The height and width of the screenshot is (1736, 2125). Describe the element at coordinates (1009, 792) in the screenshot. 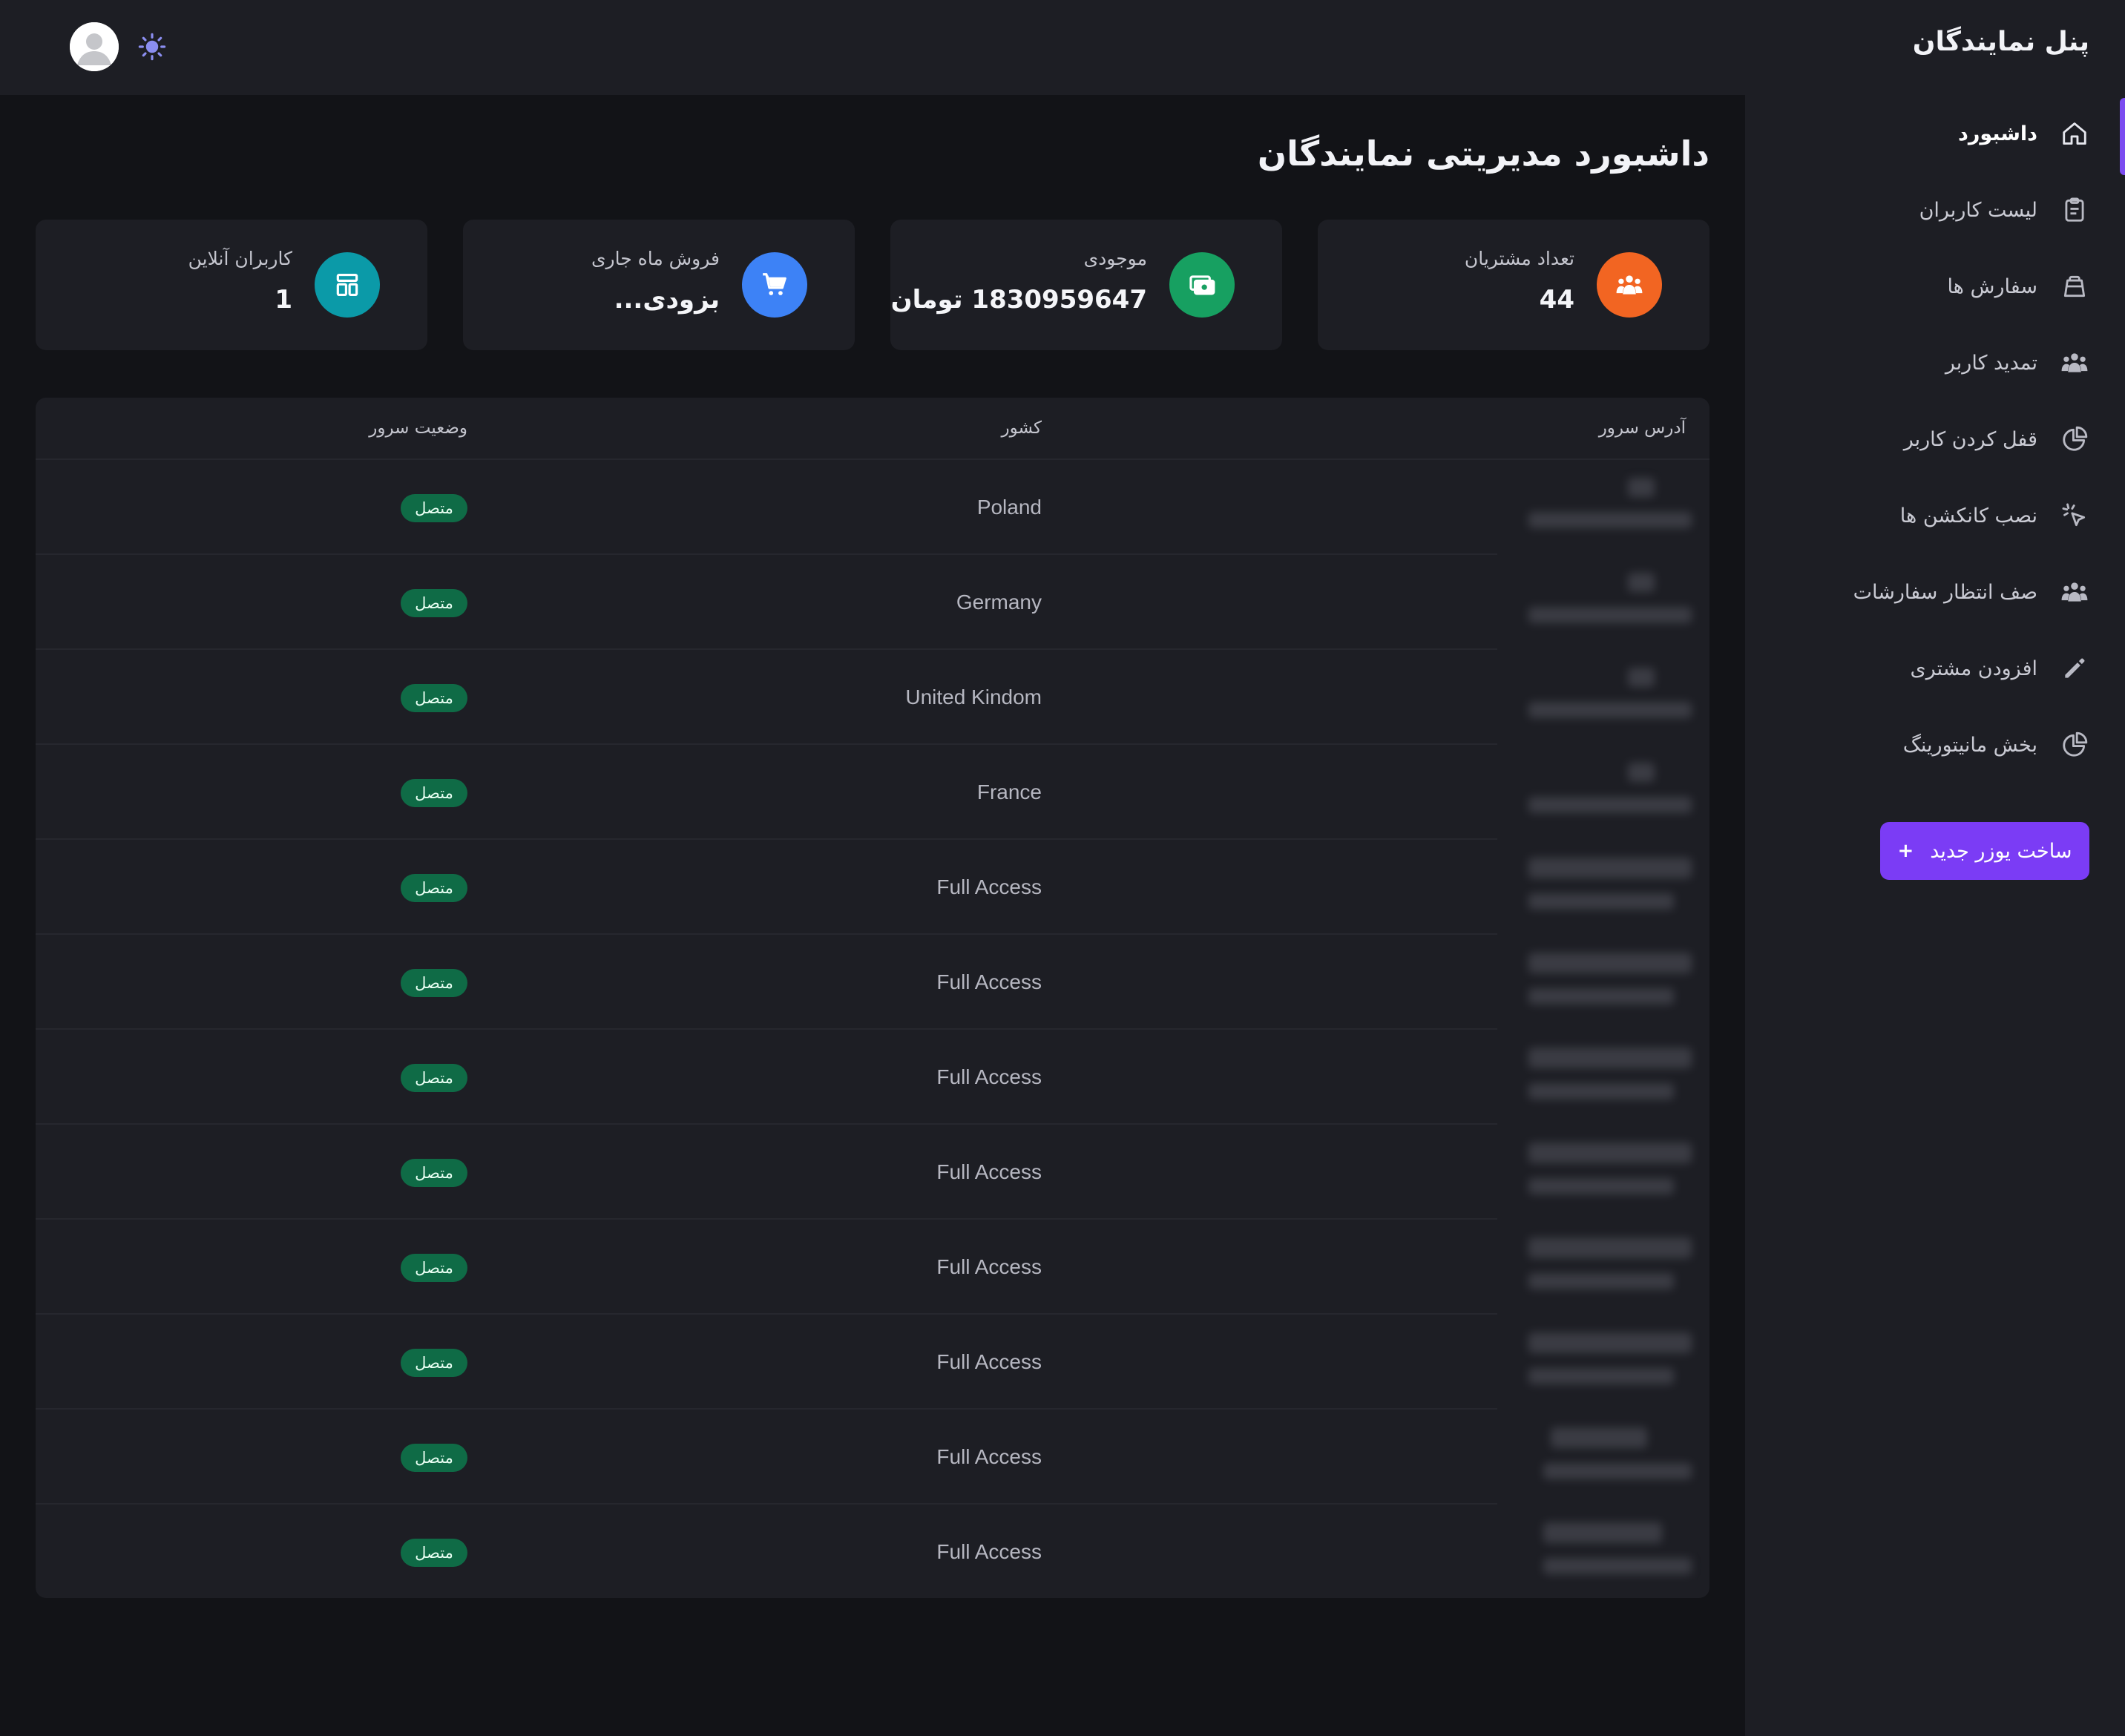

I see `country-cell: France` at that location.